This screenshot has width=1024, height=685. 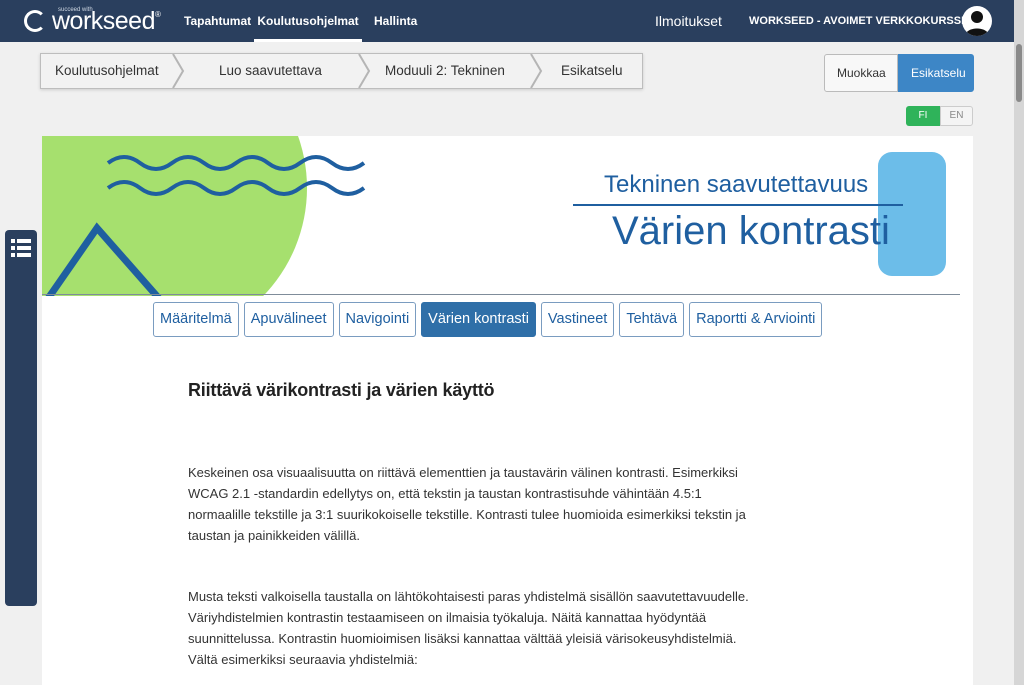 I want to click on breadcrumb-item-koulutusohjelmat: Koulutusohjelmat, so click(x=113, y=71).